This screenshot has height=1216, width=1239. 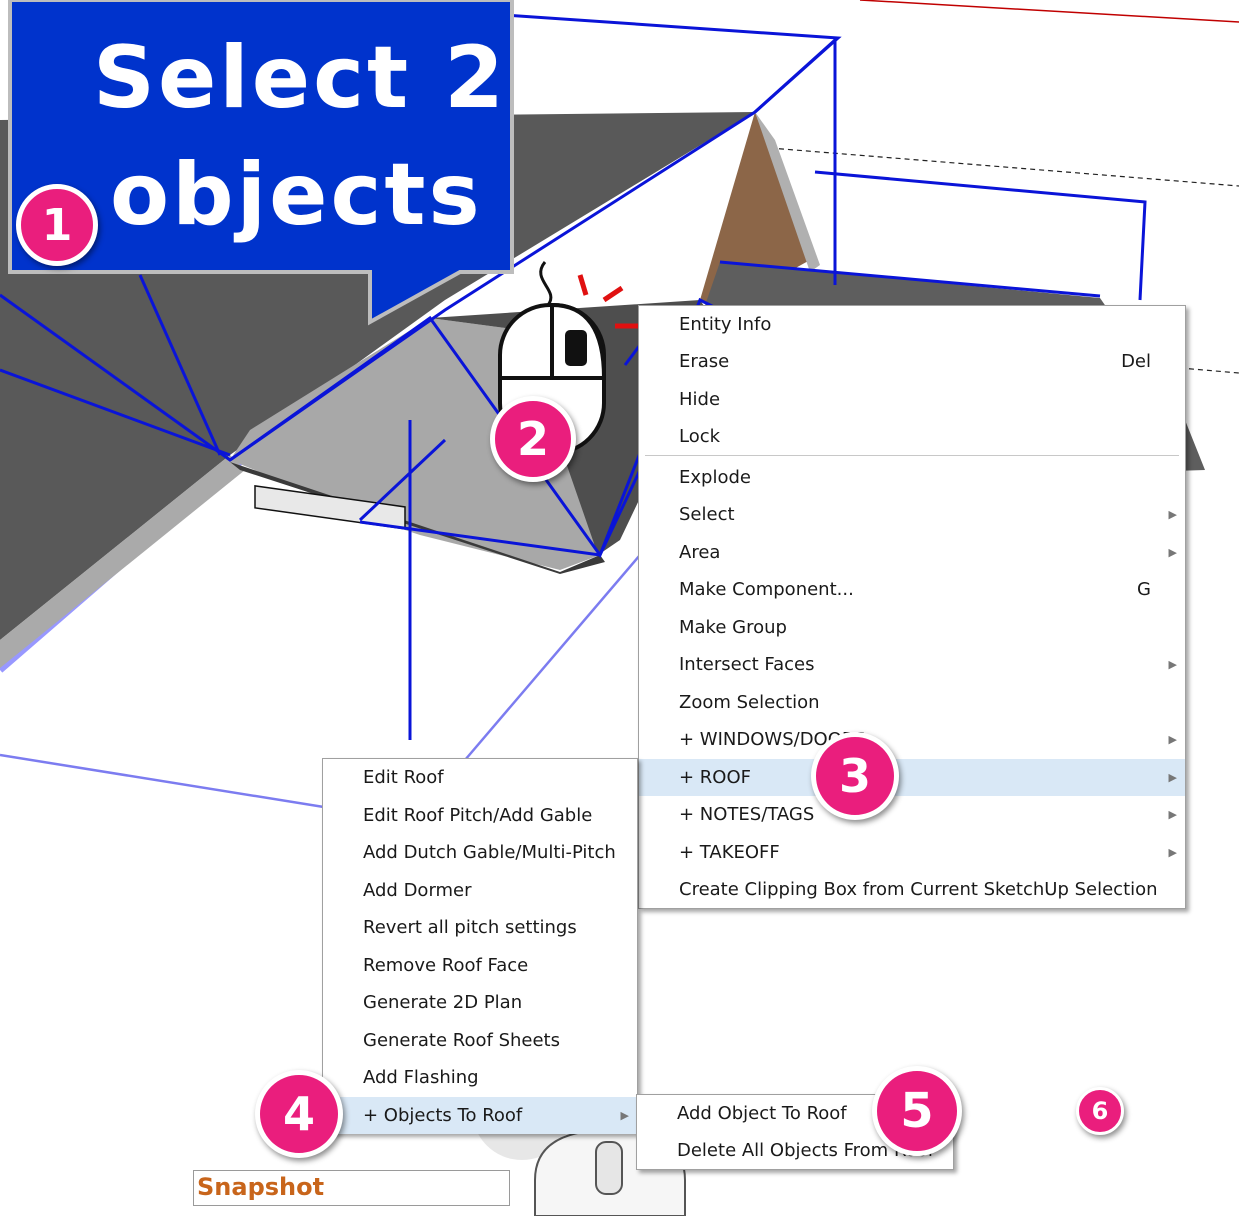 I want to click on menu-item-label: Entity Info, so click(x=725, y=324).